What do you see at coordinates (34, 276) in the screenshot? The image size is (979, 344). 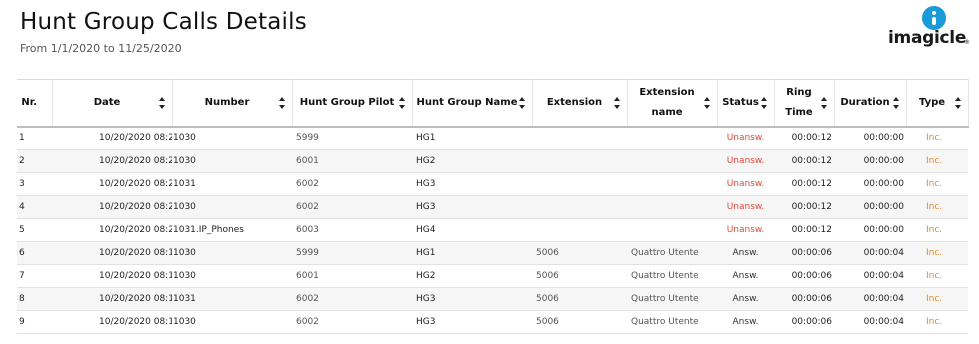 I see `cell-nr: 7` at bounding box center [34, 276].